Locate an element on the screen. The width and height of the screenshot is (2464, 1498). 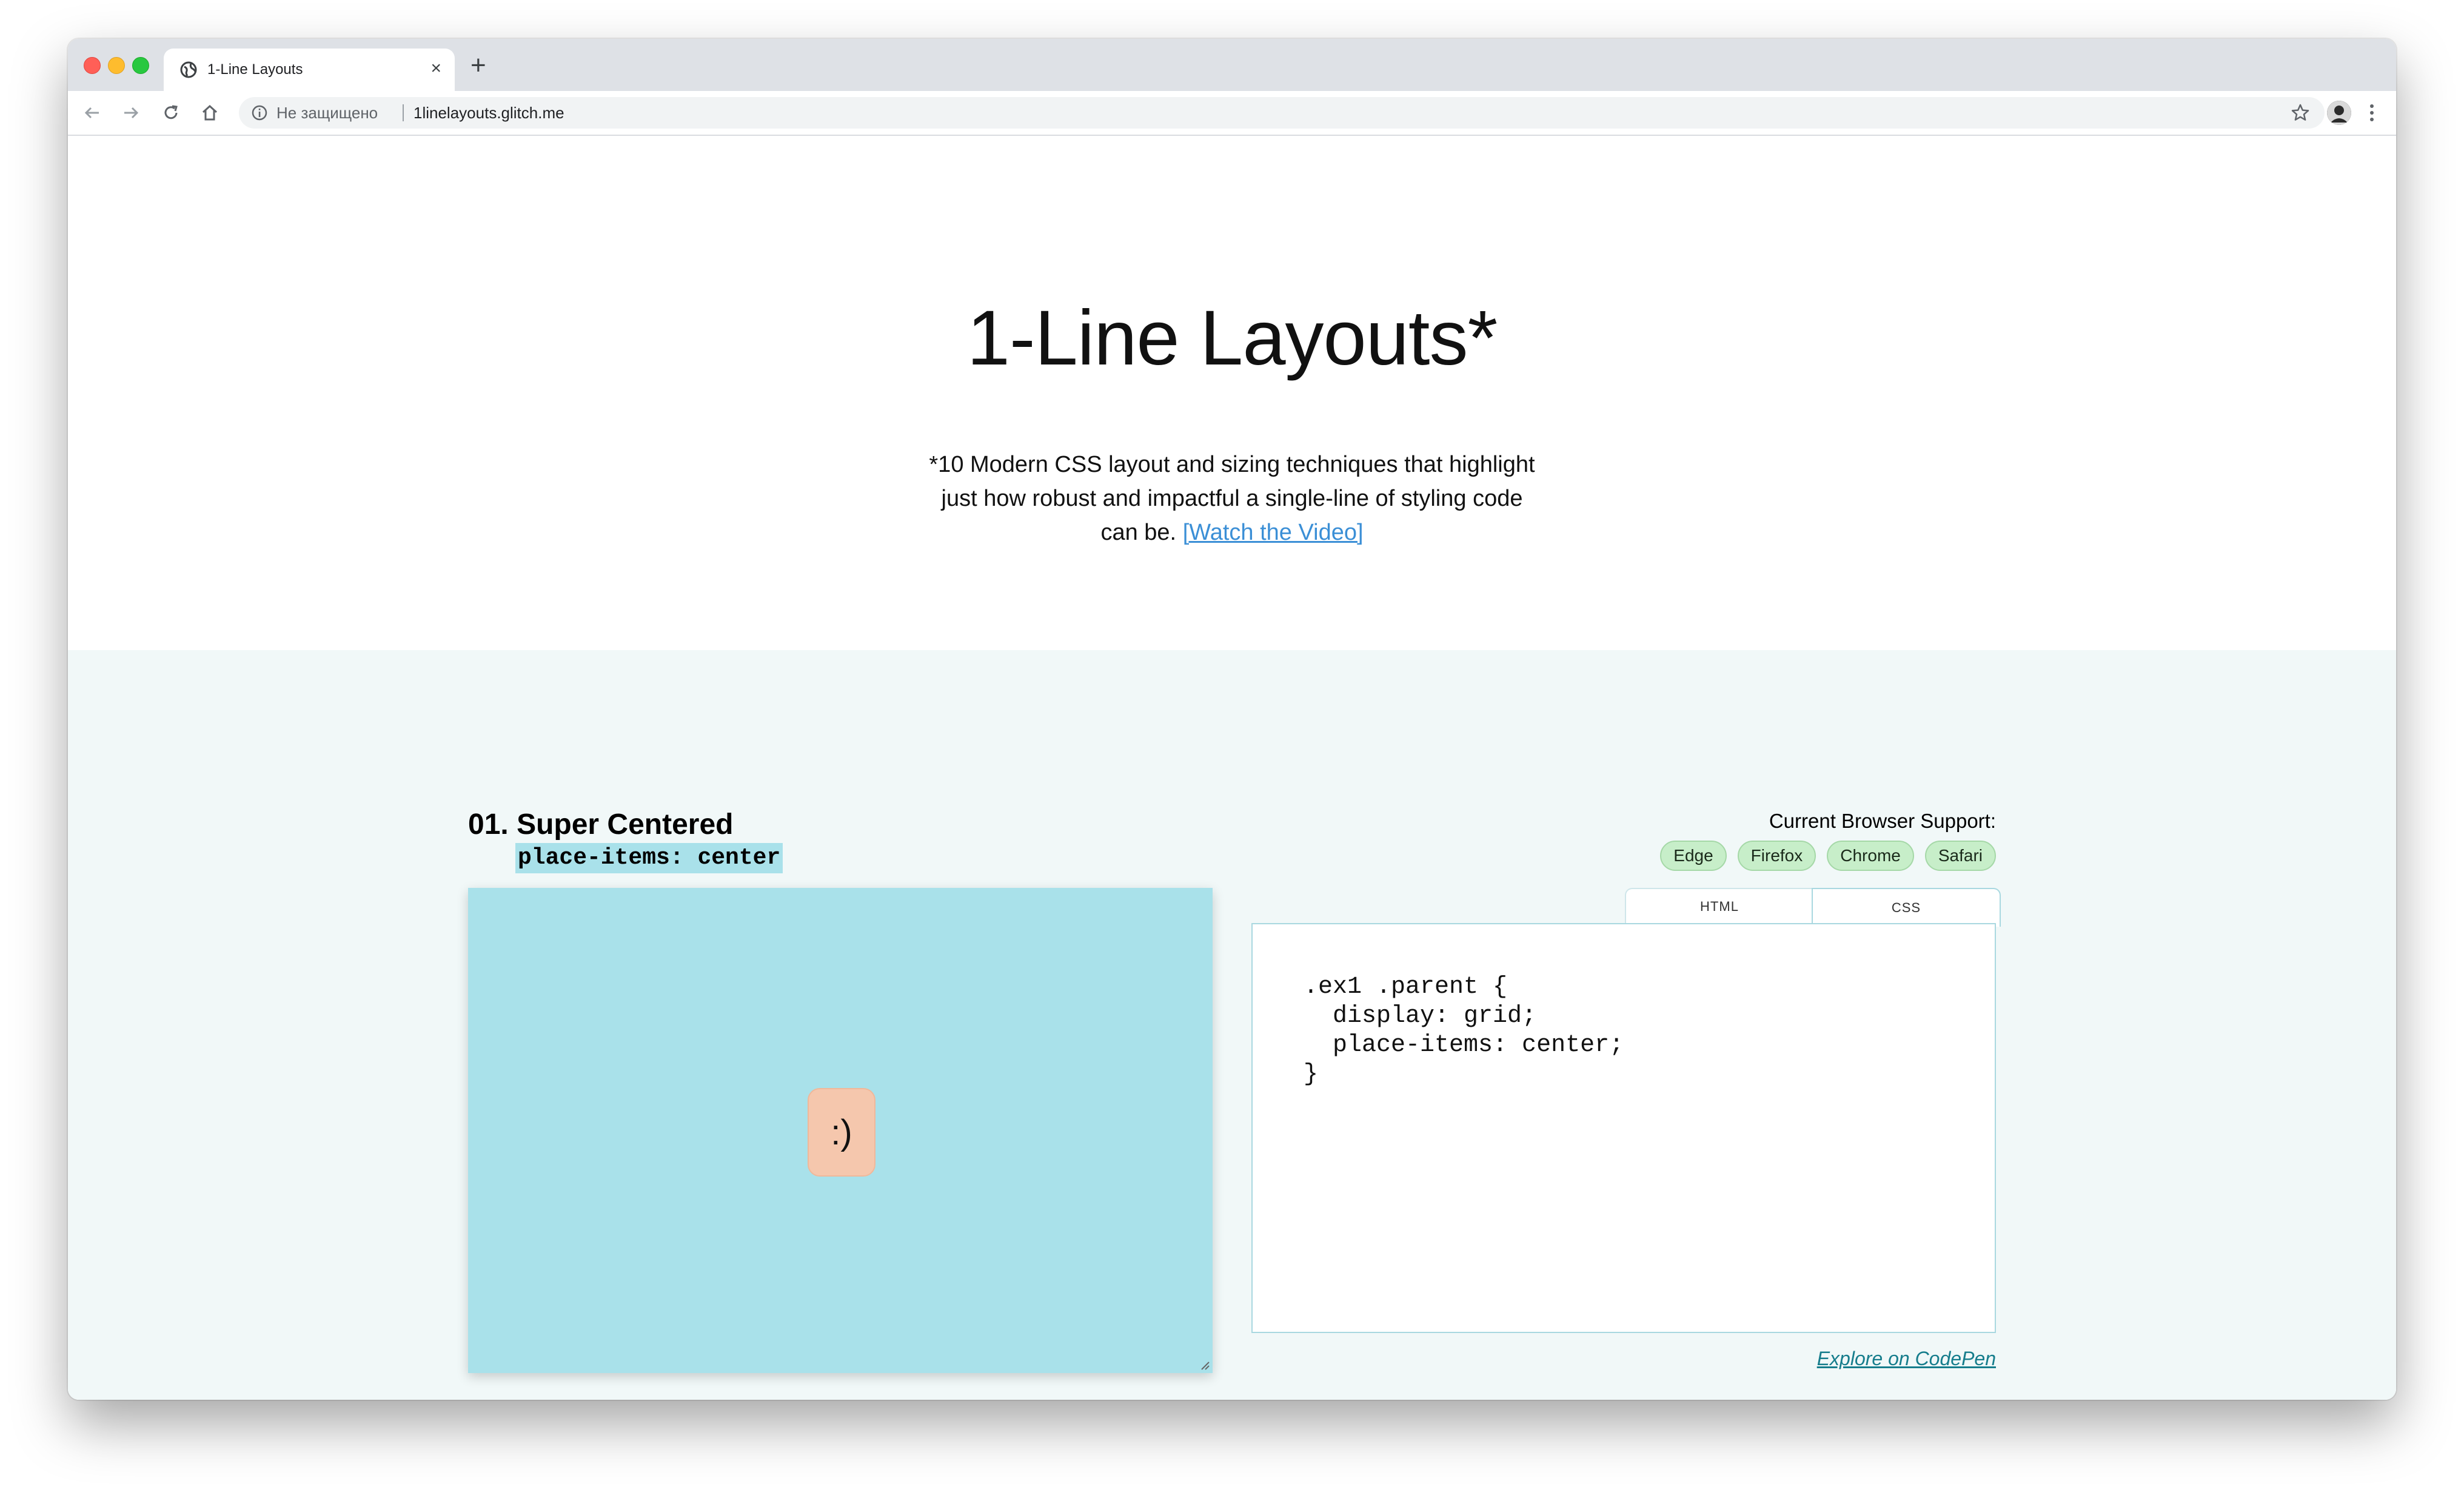
minimize-window-button is located at coordinates (117, 65).